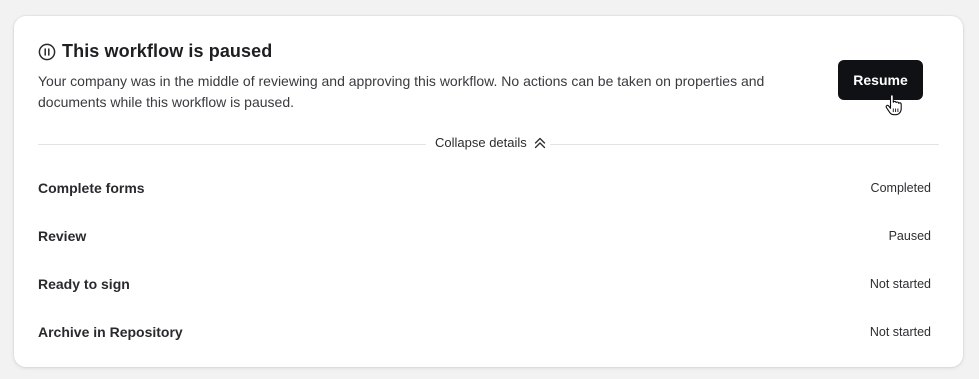 The image size is (979, 379). I want to click on step-status: Completed, so click(900, 188).